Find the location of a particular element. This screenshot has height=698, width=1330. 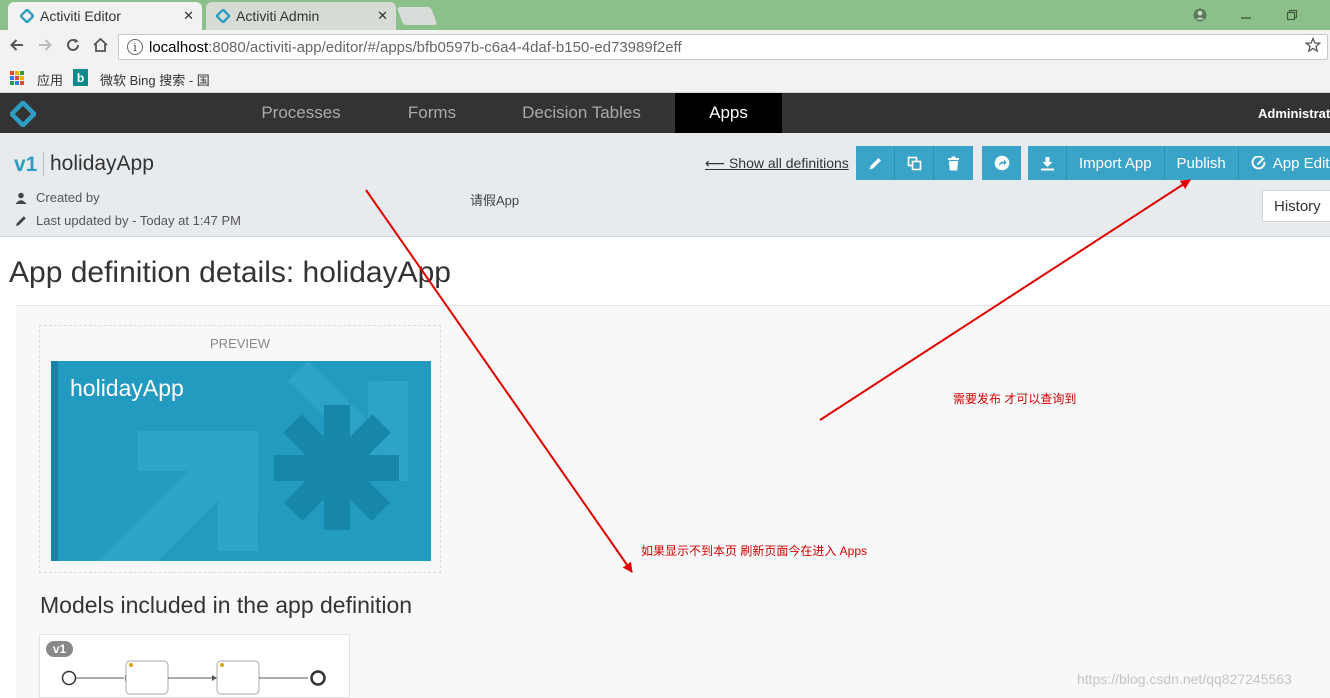

annotation-refresh-note: 如果显示不到本页 刷新页面今在进入 Apps is located at coordinates (754, 551).